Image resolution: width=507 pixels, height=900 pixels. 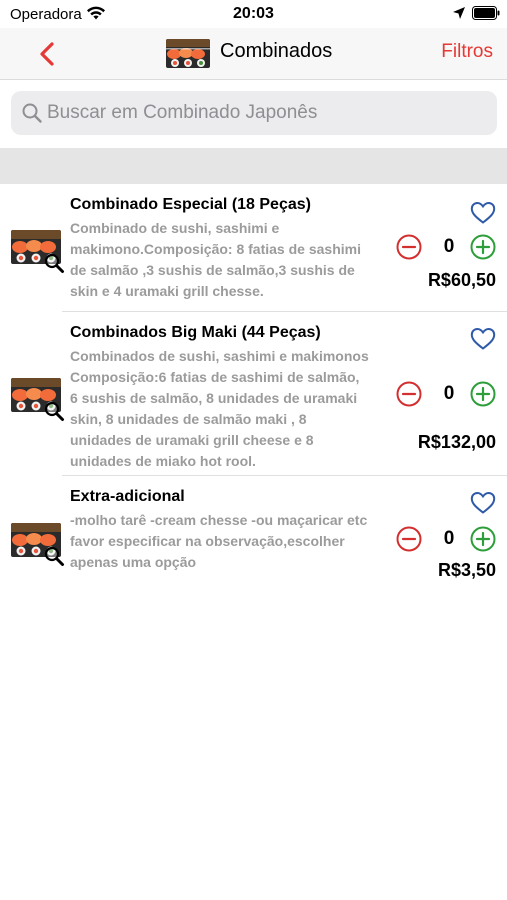 I want to click on product-title: Combinado Especial (18 Peças), so click(x=190, y=204).